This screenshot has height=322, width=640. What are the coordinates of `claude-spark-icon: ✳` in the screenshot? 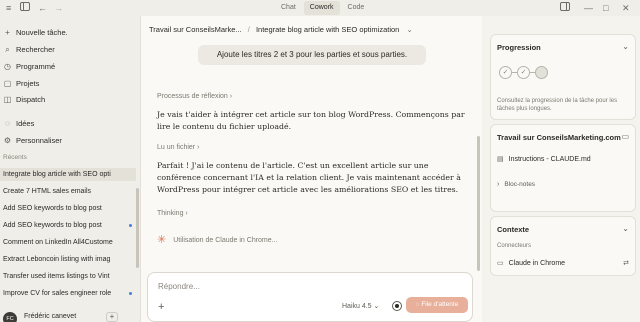 It's located at (162, 239).